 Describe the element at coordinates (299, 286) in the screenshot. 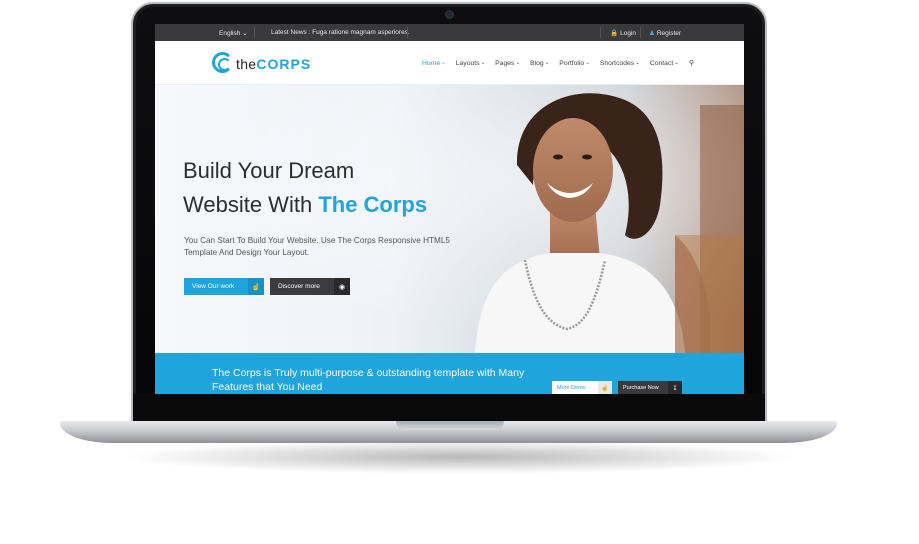

I see `button-label: Discover more` at that location.